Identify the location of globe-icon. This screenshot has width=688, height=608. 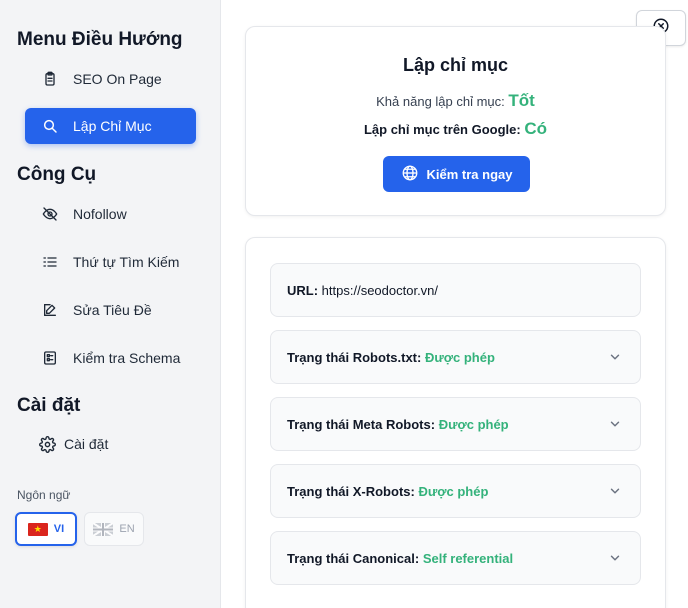
(410, 174).